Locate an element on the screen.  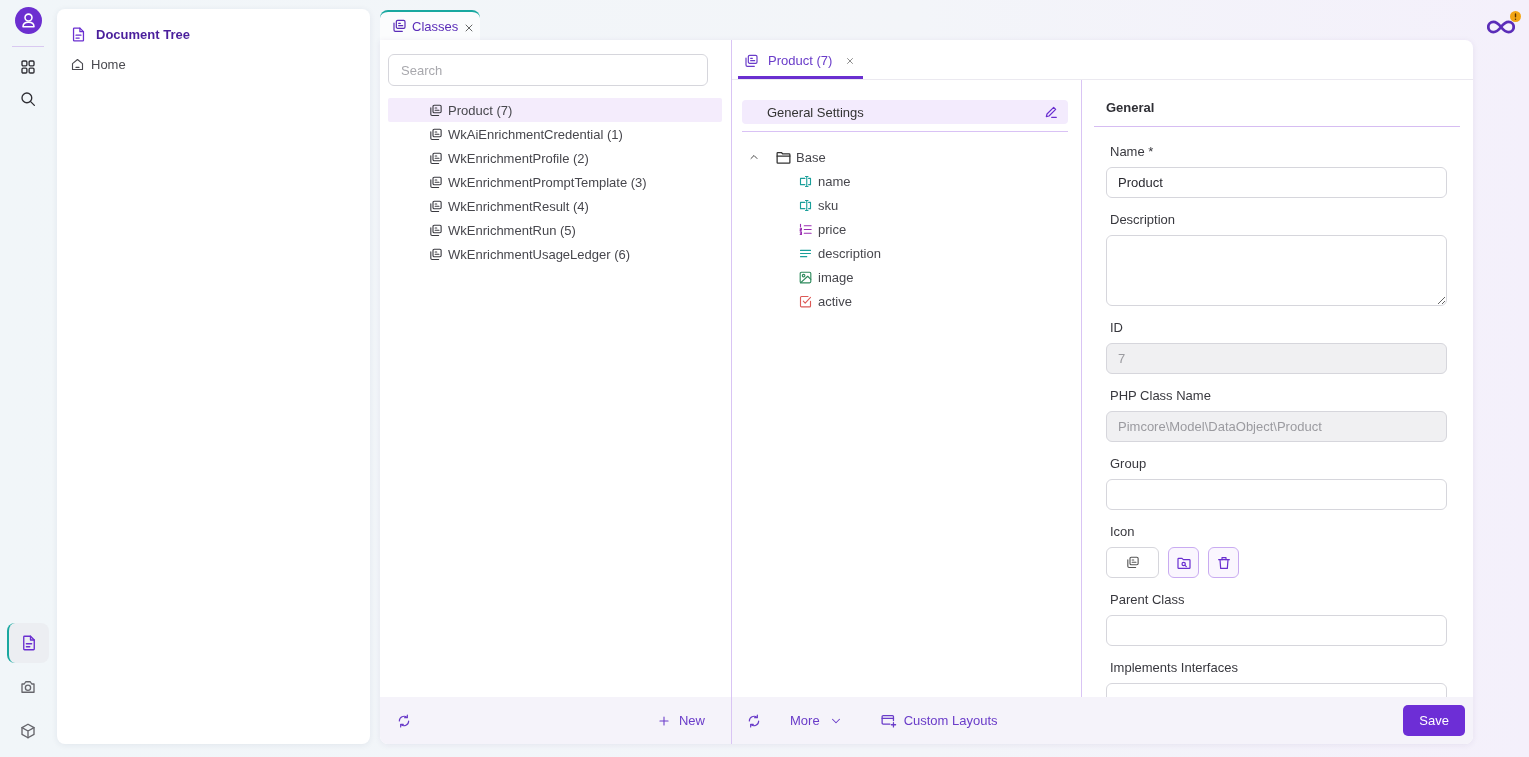
layout-tree-item: General Settings is located at coordinates (905, 112).